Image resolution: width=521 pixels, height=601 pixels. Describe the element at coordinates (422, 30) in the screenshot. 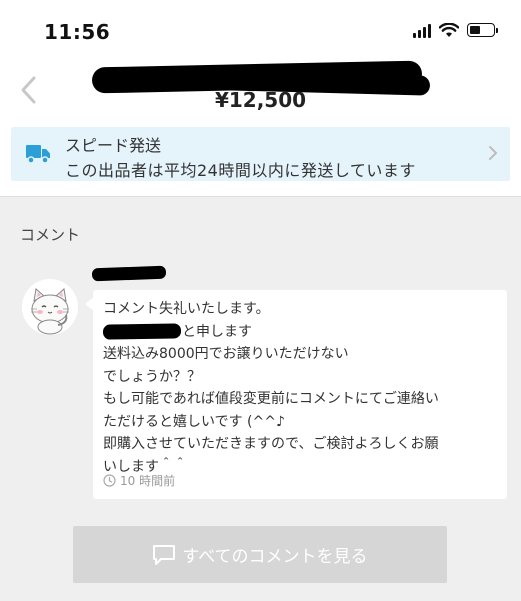

I see `cellular-signal-icon` at that location.